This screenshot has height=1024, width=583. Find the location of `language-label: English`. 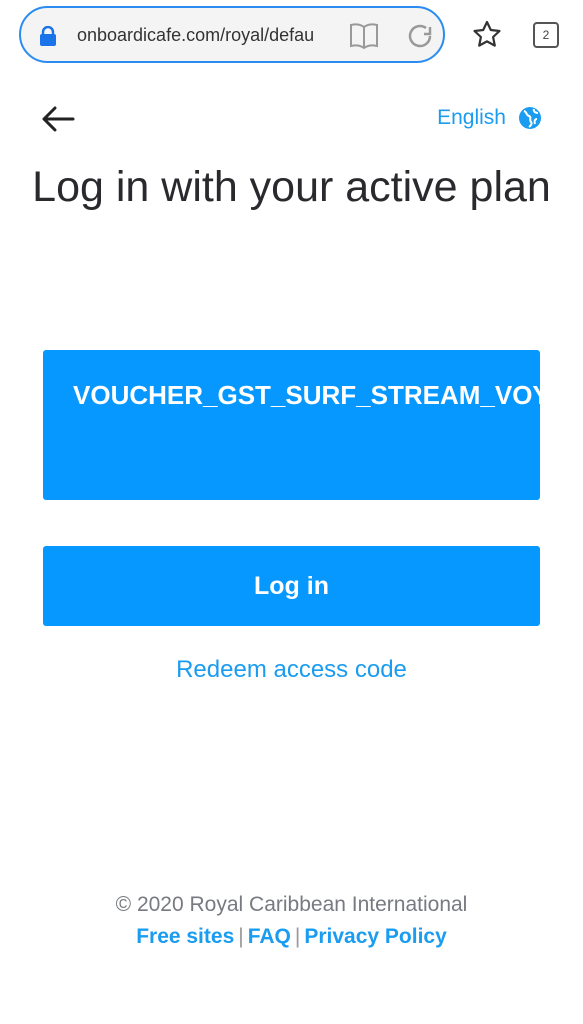

language-label: English is located at coordinates (471, 117).